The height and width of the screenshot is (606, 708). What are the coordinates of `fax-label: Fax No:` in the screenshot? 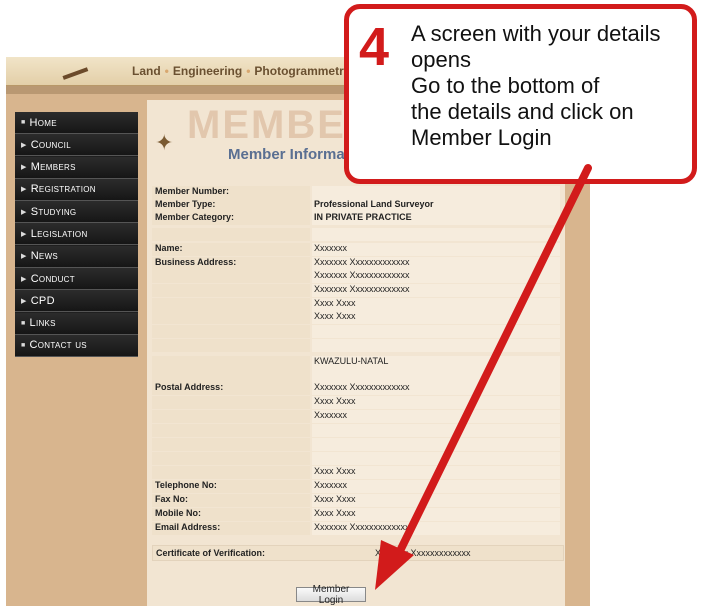 It's located at (172, 499).